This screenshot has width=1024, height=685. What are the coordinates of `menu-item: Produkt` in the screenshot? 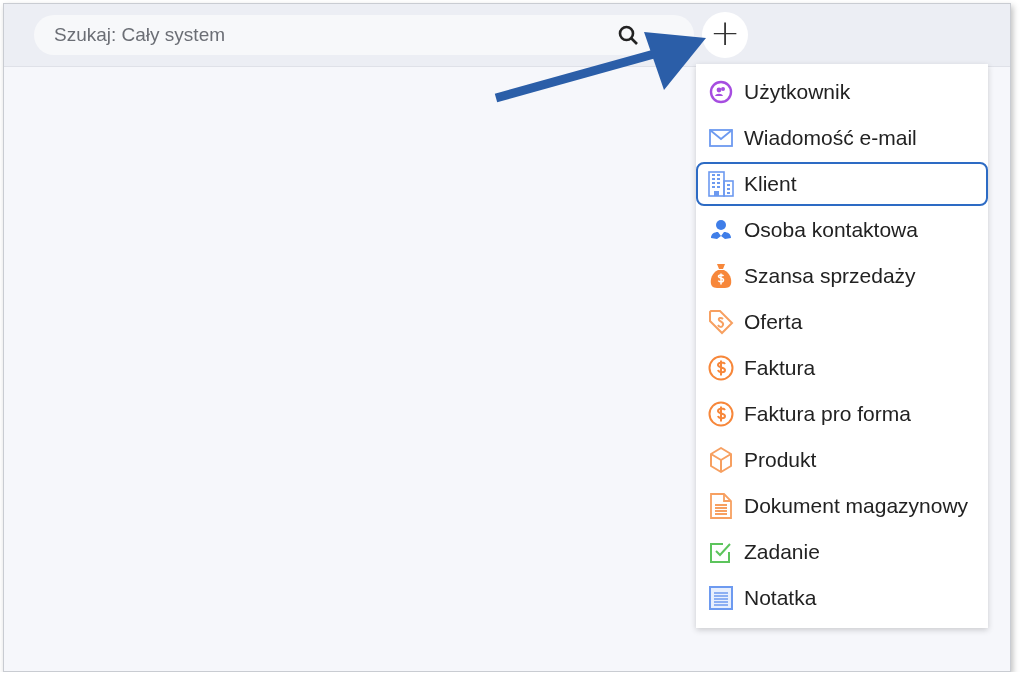 It's located at (842, 460).